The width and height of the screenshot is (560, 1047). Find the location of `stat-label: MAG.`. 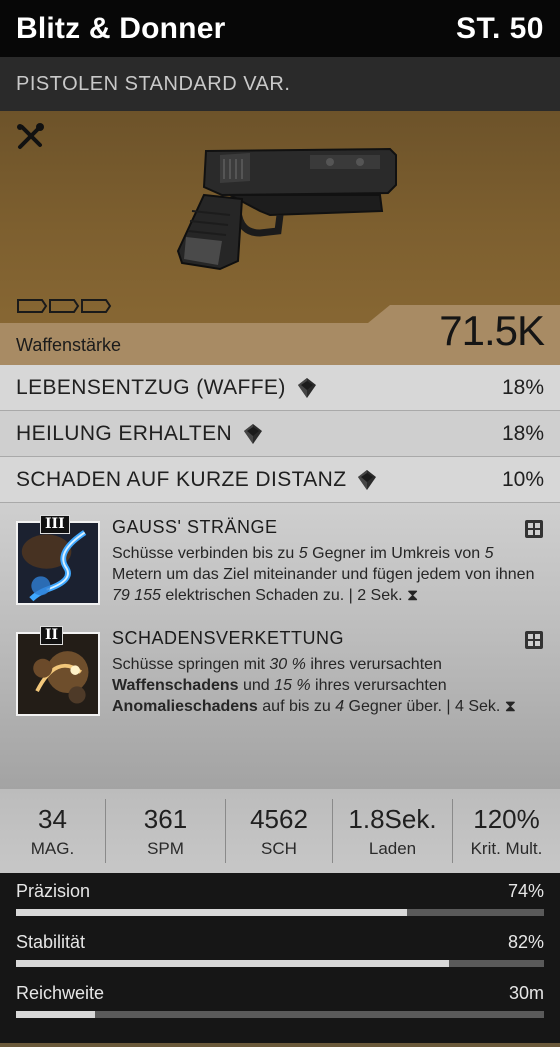

stat-label: MAG. is located at coordinates (52, 848).